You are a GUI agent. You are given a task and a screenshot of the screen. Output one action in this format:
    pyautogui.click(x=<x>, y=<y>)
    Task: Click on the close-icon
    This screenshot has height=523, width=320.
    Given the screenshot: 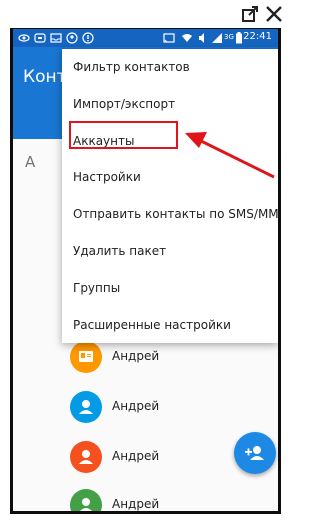 What is the action you would take?
    pyautogui.click(x=274, y=14)
    